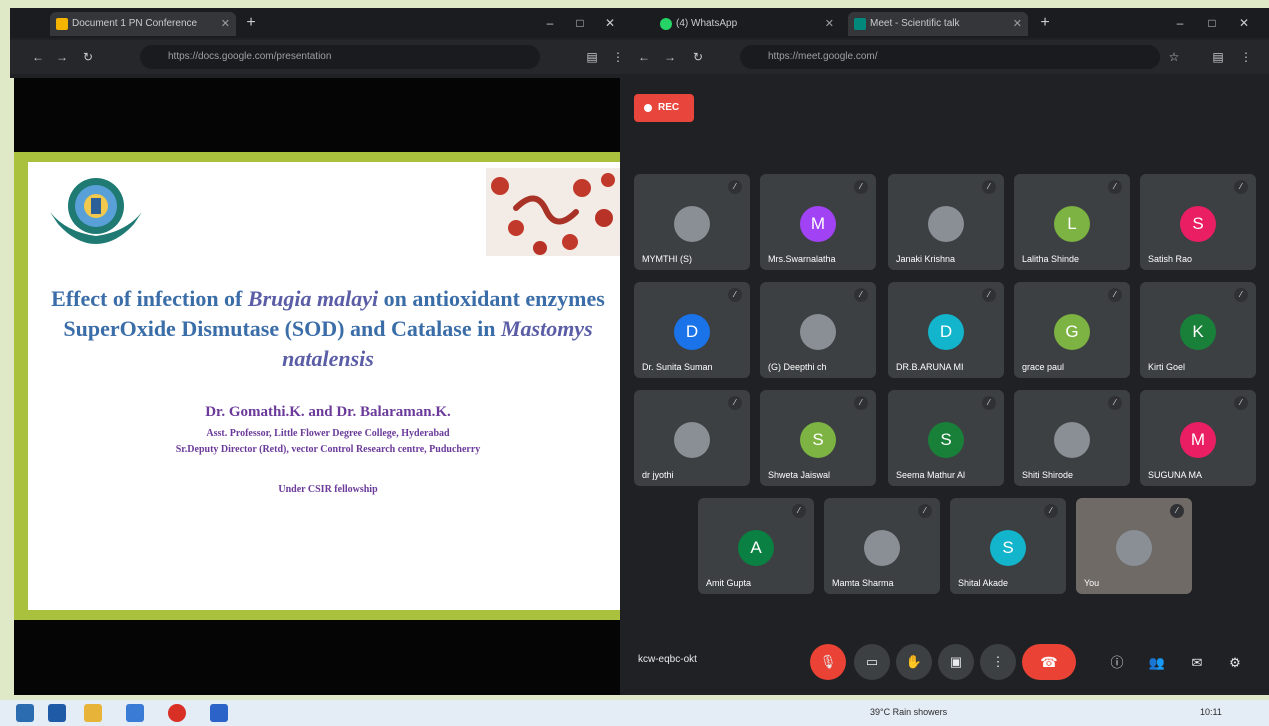 This screenshot has width=1269, height=726. Describe the element at coordinates (998, 662) in the screenshot. I see `more-options-button: ⋮` at that location.